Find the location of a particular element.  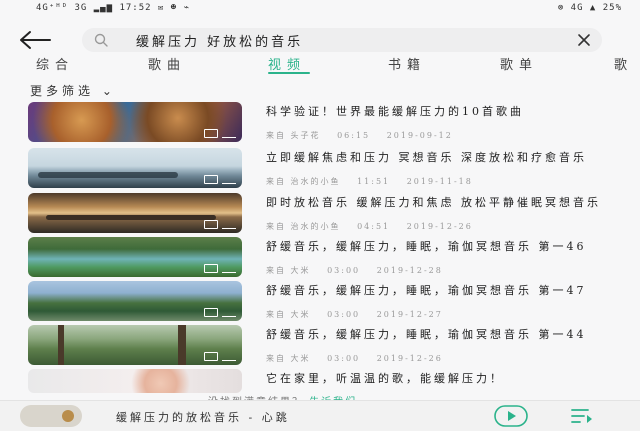

video-title: 它在家里，听温温的歌，能缓解压力！ is located at coordinates (385, 378).